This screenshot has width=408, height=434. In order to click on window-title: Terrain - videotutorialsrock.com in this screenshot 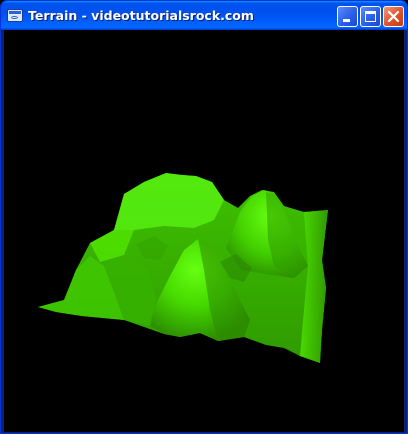, I will do `click(141, 15)`.